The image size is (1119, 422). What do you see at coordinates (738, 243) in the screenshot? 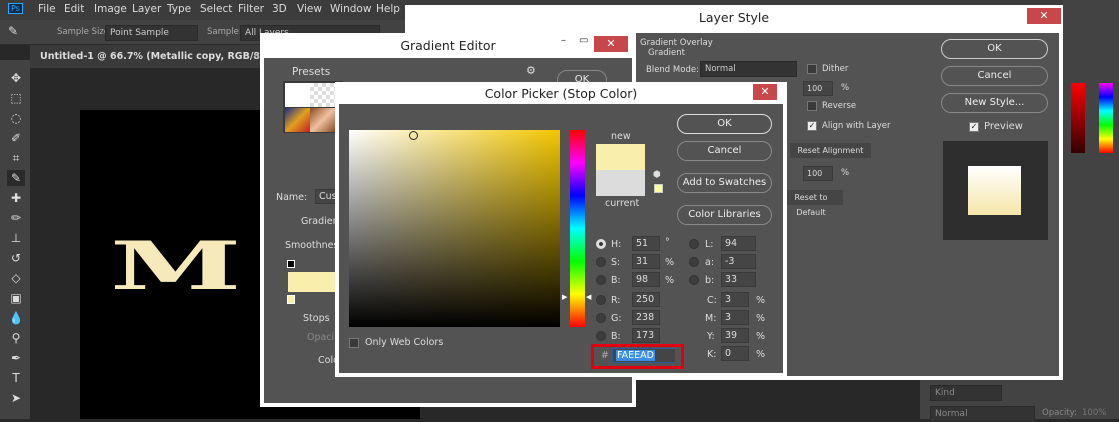
I see `l-input: 94` at bounding box center [738, 243].